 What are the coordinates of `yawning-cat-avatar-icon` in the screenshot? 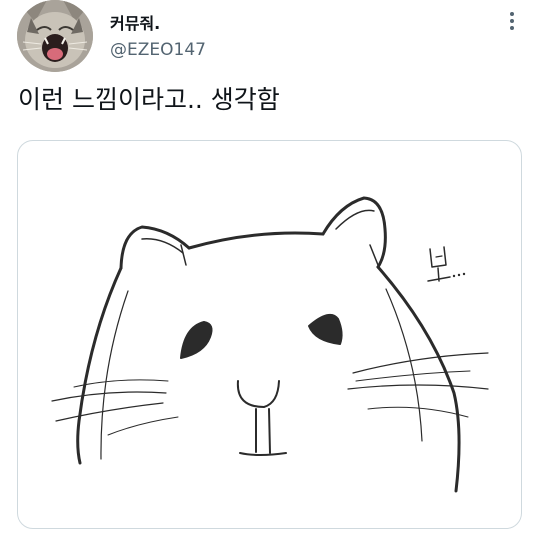 It's located at (55, 36).